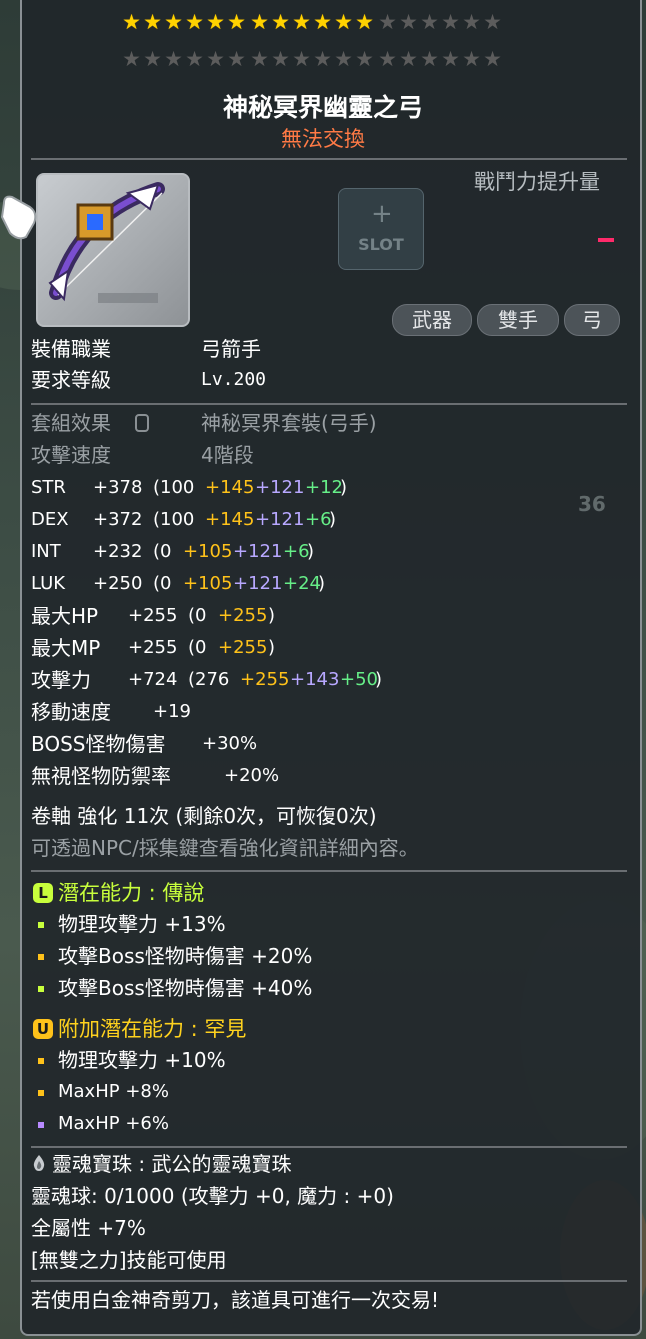 The width and height of the screenshot is (646, 1339). What do you see at coordinates (382, 214) in the screenshot?
I see `plus-icon: +` at bounding box center [382, 214].